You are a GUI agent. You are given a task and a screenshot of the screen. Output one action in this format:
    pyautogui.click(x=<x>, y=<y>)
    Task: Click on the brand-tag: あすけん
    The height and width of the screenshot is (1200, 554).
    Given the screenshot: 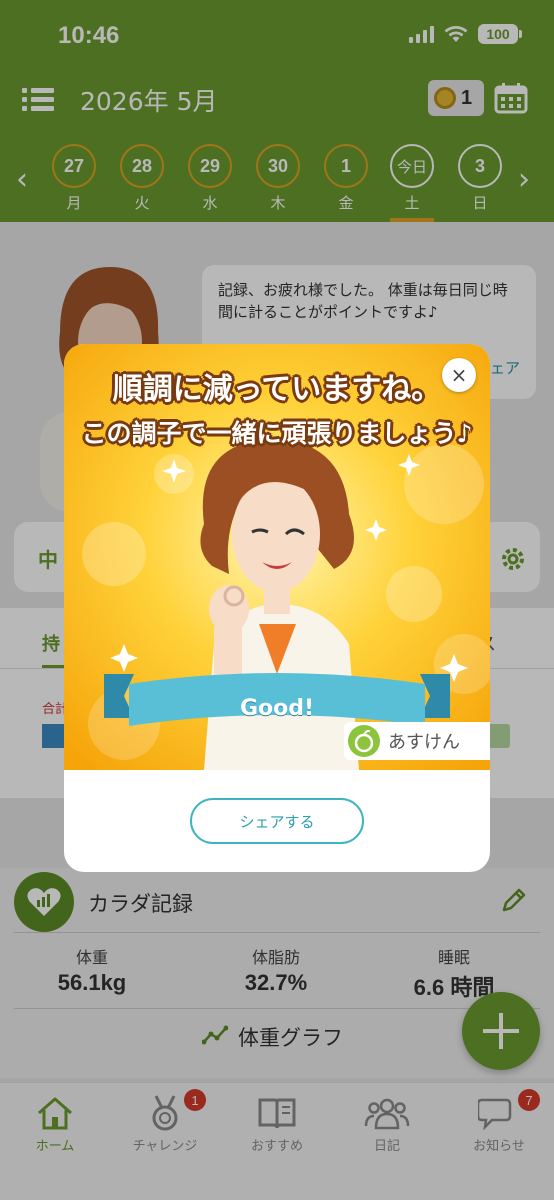 What is the action you would take?
    pyautogui.click(x=417, y=741)
    